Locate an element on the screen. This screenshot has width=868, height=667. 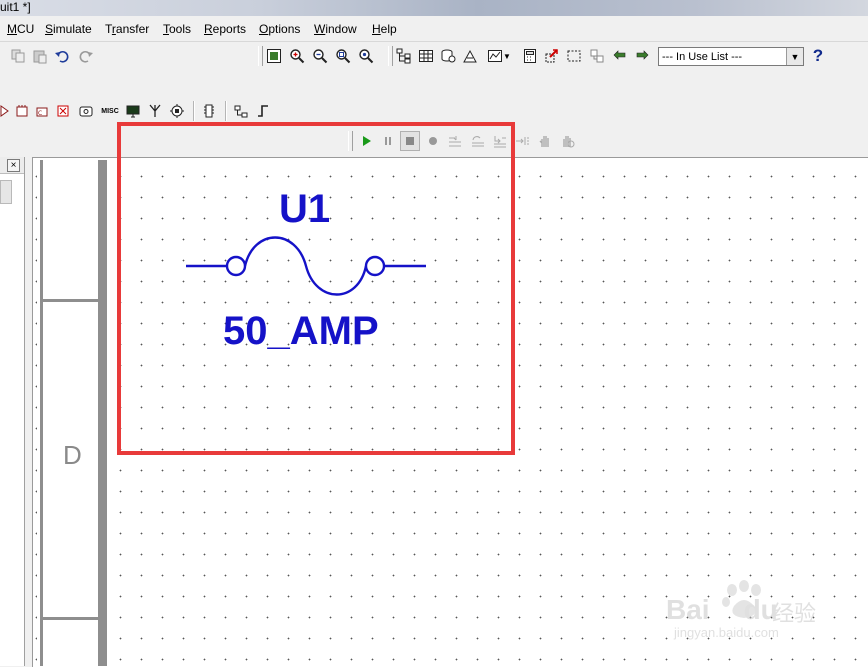
watermark: Bai du 经验 jingyan.baidu.com is located at coordinates (760, 609).